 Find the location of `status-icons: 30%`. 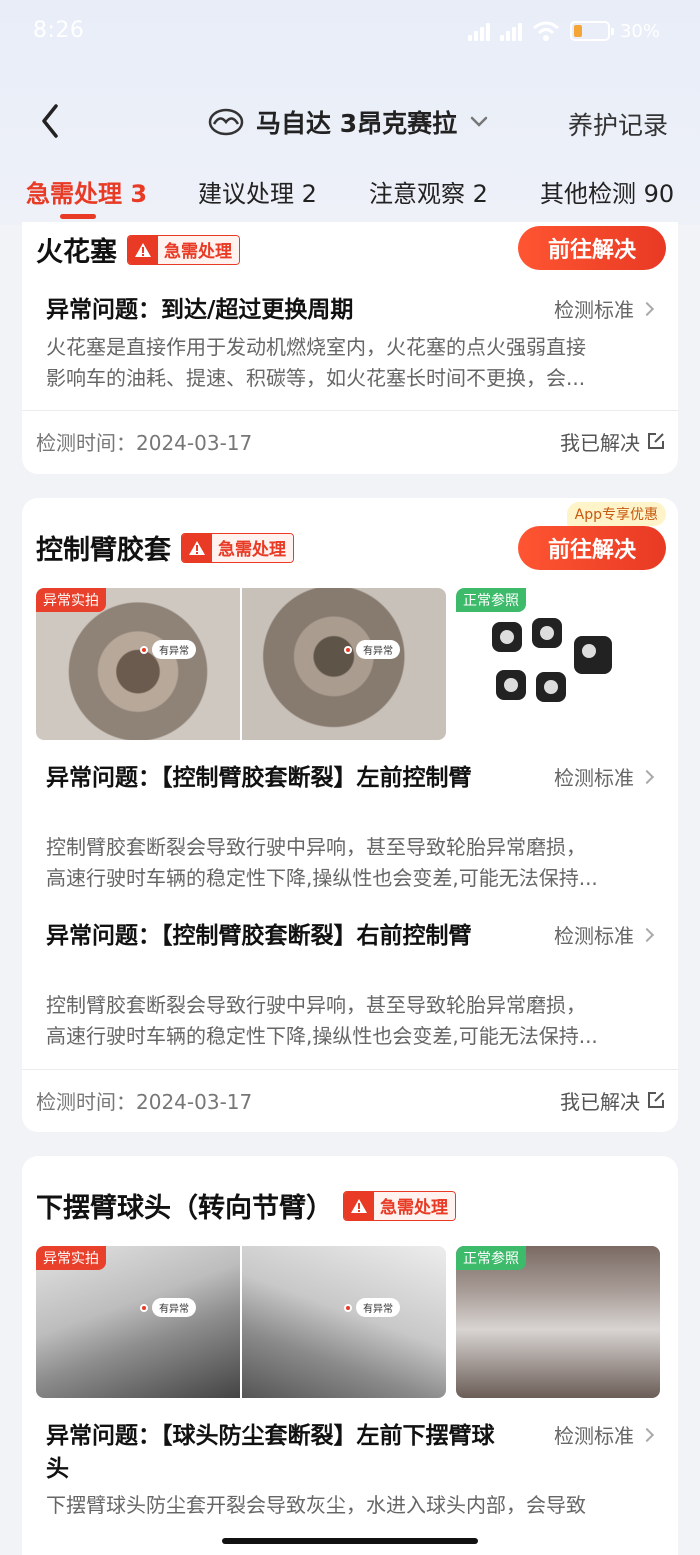

status-icons: 30% is located at coordinates (563, 31).